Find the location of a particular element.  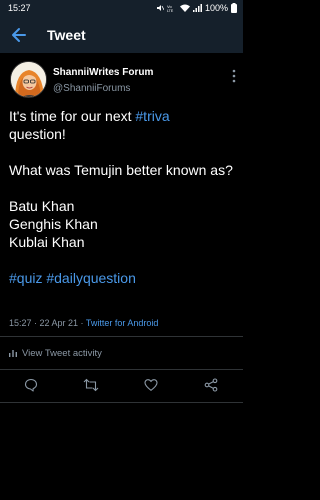

avatar-image is located at coordinates (28, 79).